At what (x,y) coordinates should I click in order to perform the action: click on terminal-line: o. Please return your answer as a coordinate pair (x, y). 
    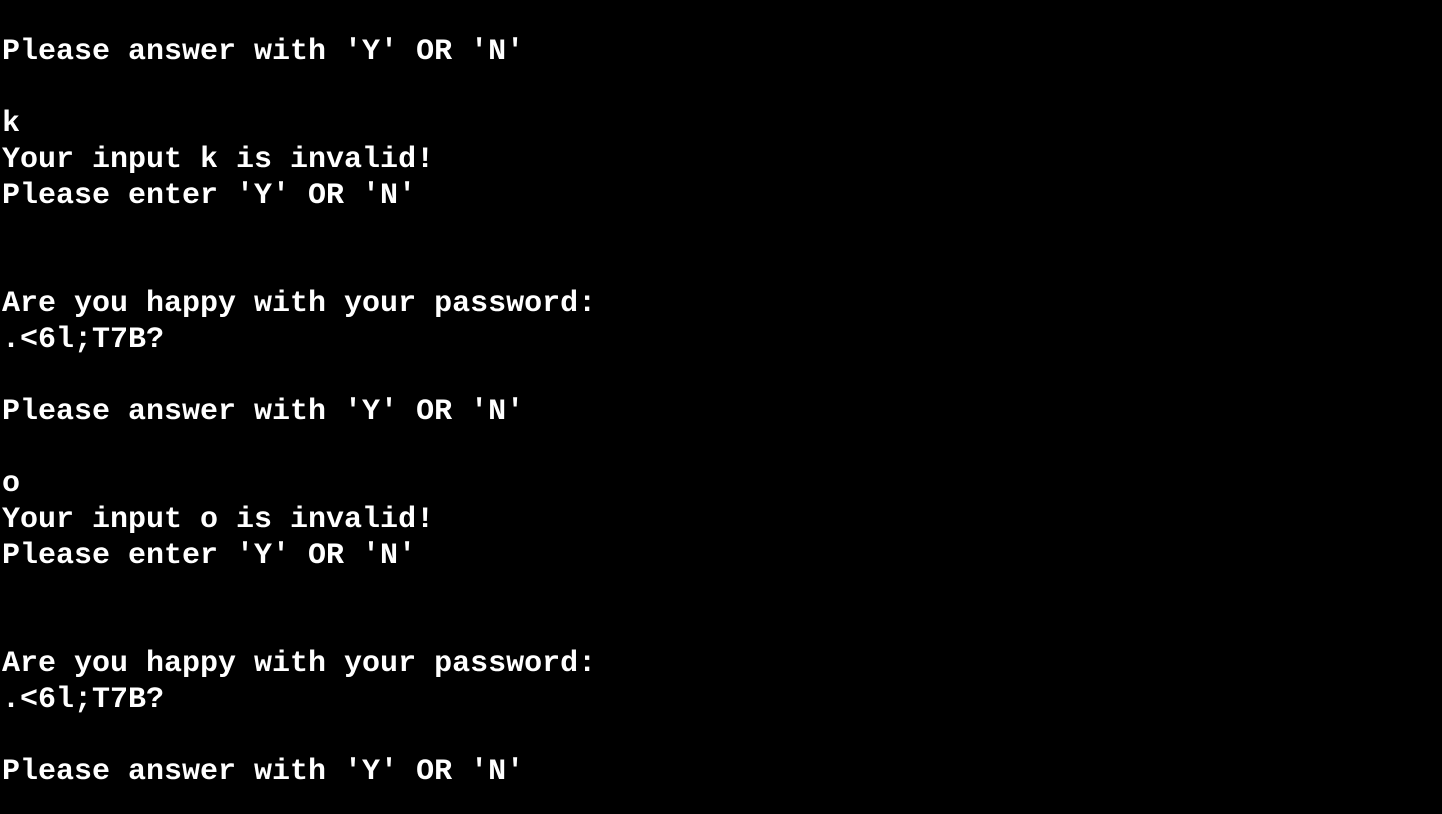
    Looking at the image, I should click on (11, 484).